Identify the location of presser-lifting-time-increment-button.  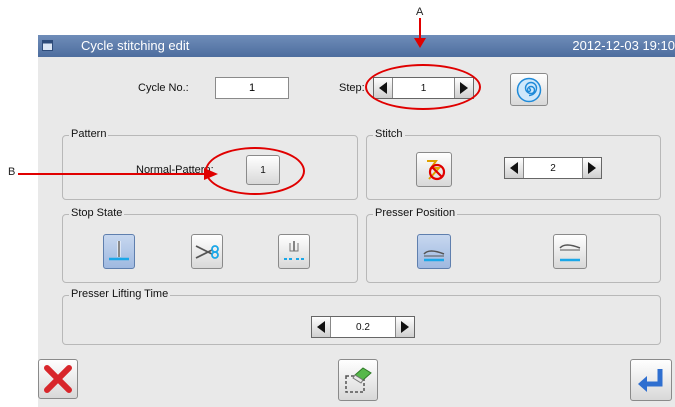
(404, 327).